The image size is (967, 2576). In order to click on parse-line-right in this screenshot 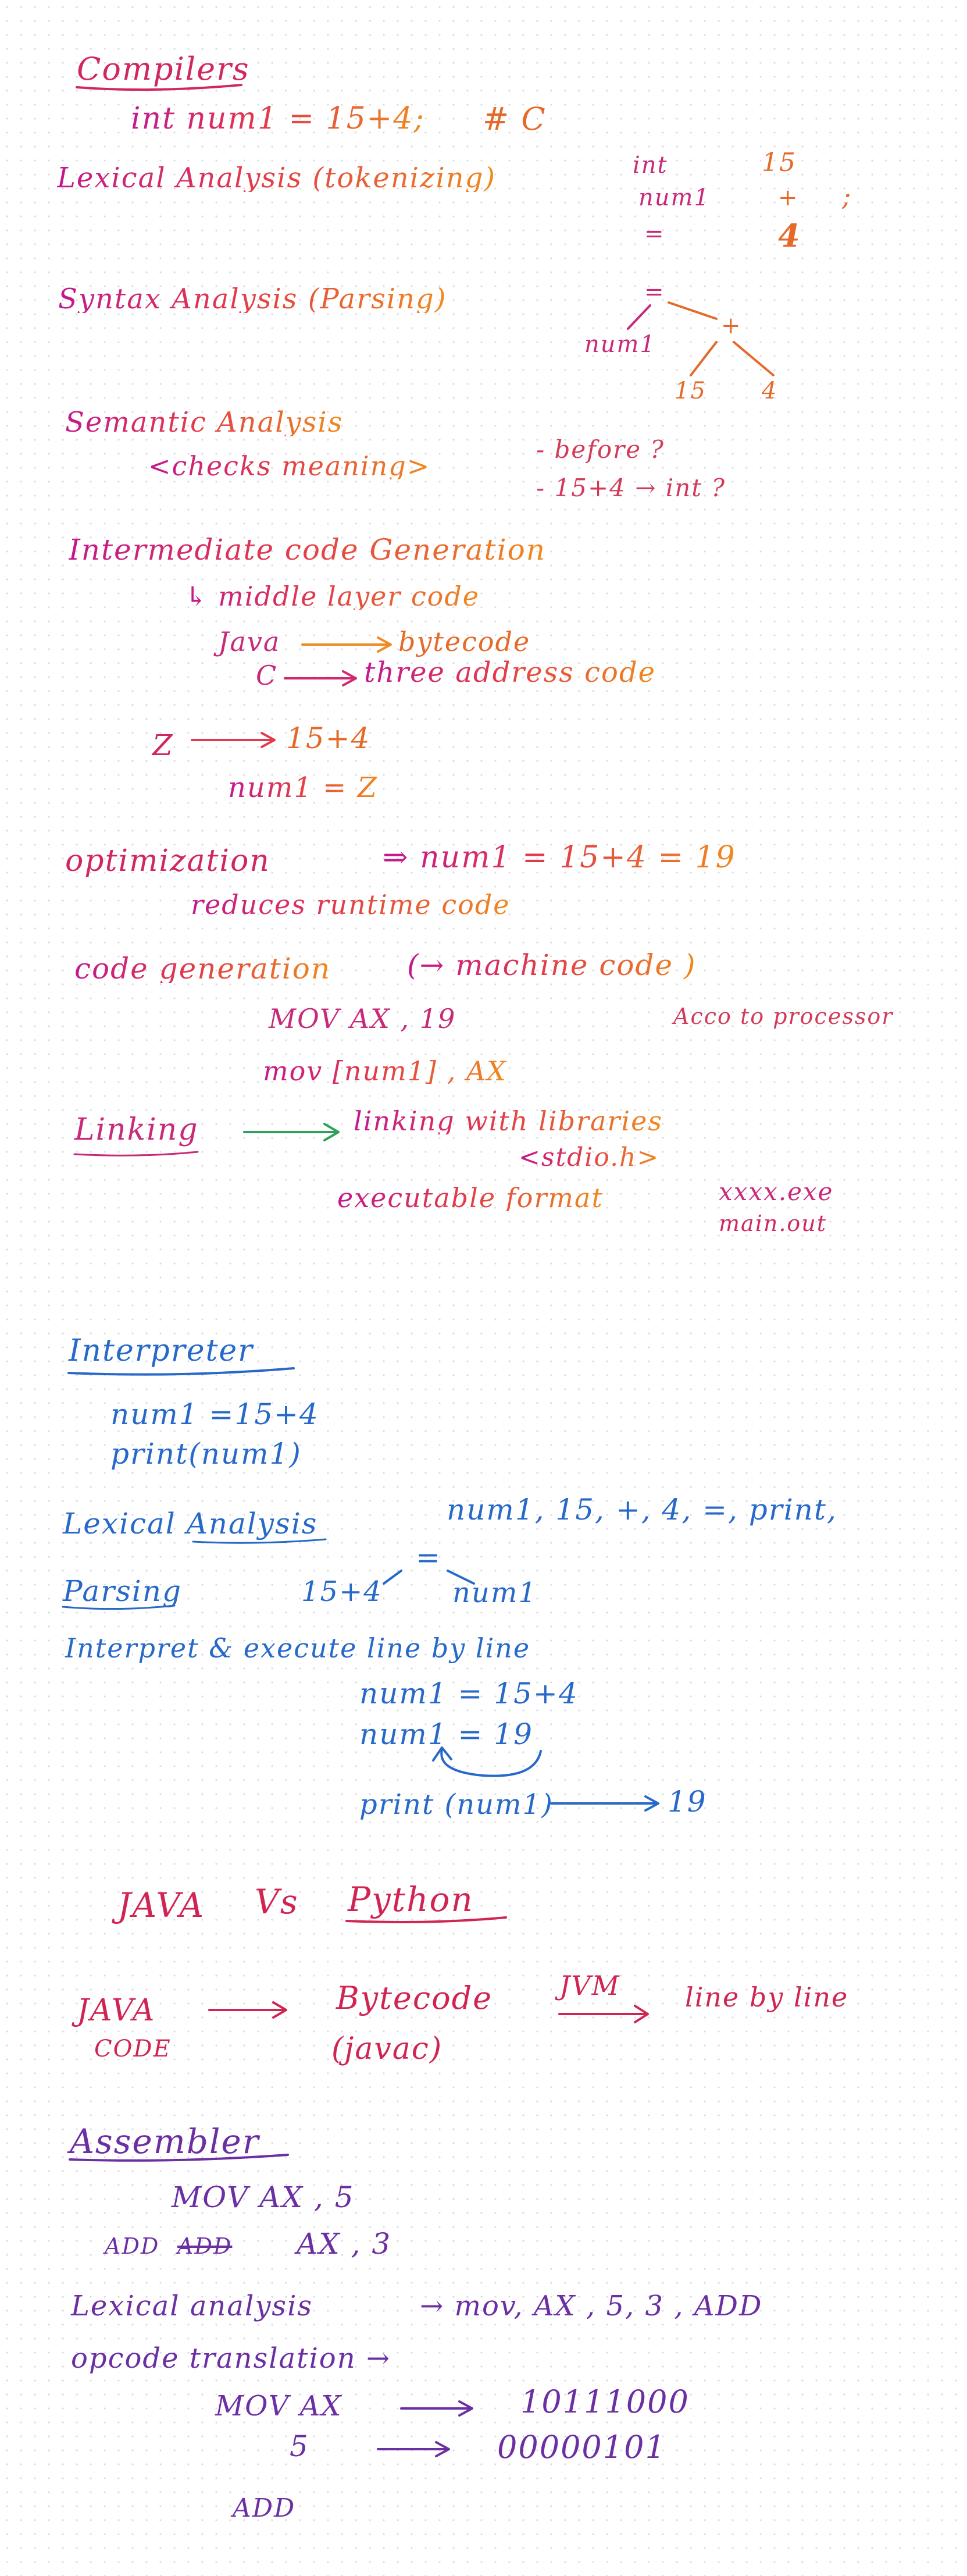, I will do `click(461, 1578)`.